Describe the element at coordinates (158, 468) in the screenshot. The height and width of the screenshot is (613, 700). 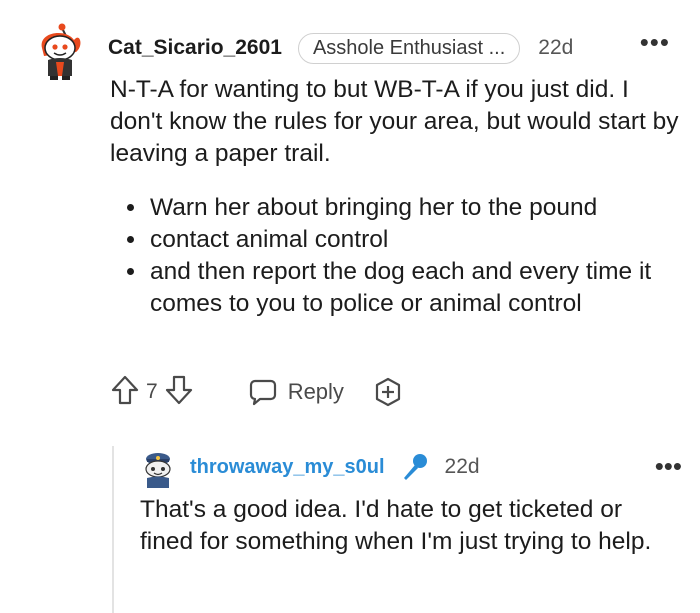
I see `reply-avatar-icon` at that location.